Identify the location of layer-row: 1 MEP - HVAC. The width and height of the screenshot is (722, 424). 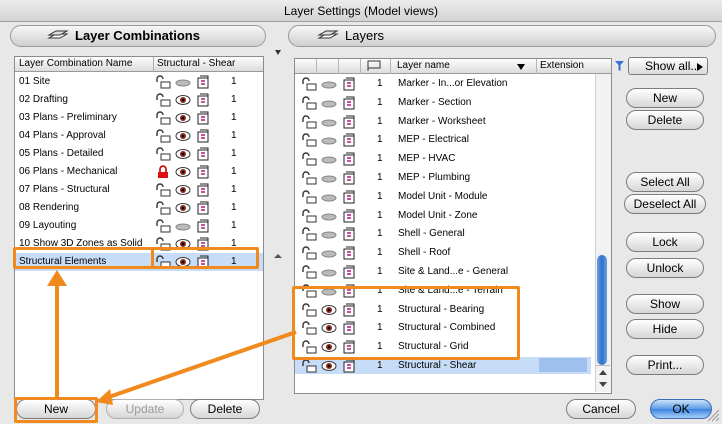
(443, 158).